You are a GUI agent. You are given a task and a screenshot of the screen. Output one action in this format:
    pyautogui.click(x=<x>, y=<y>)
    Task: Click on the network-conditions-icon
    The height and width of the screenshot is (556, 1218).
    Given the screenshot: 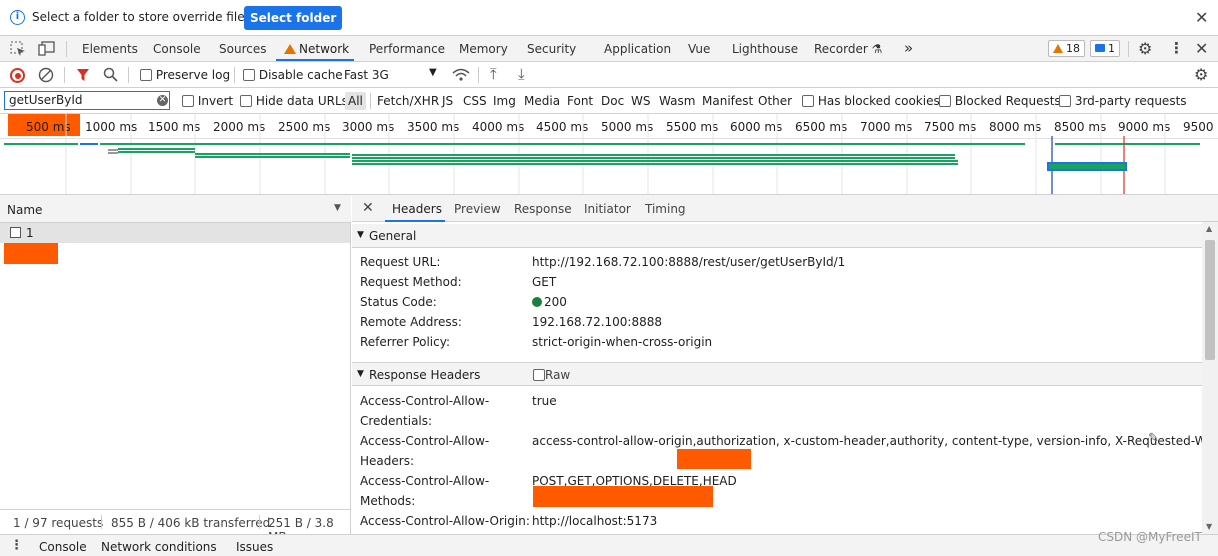 What is the action you would take?
    pyautogui.click(x=461, y=75)
    